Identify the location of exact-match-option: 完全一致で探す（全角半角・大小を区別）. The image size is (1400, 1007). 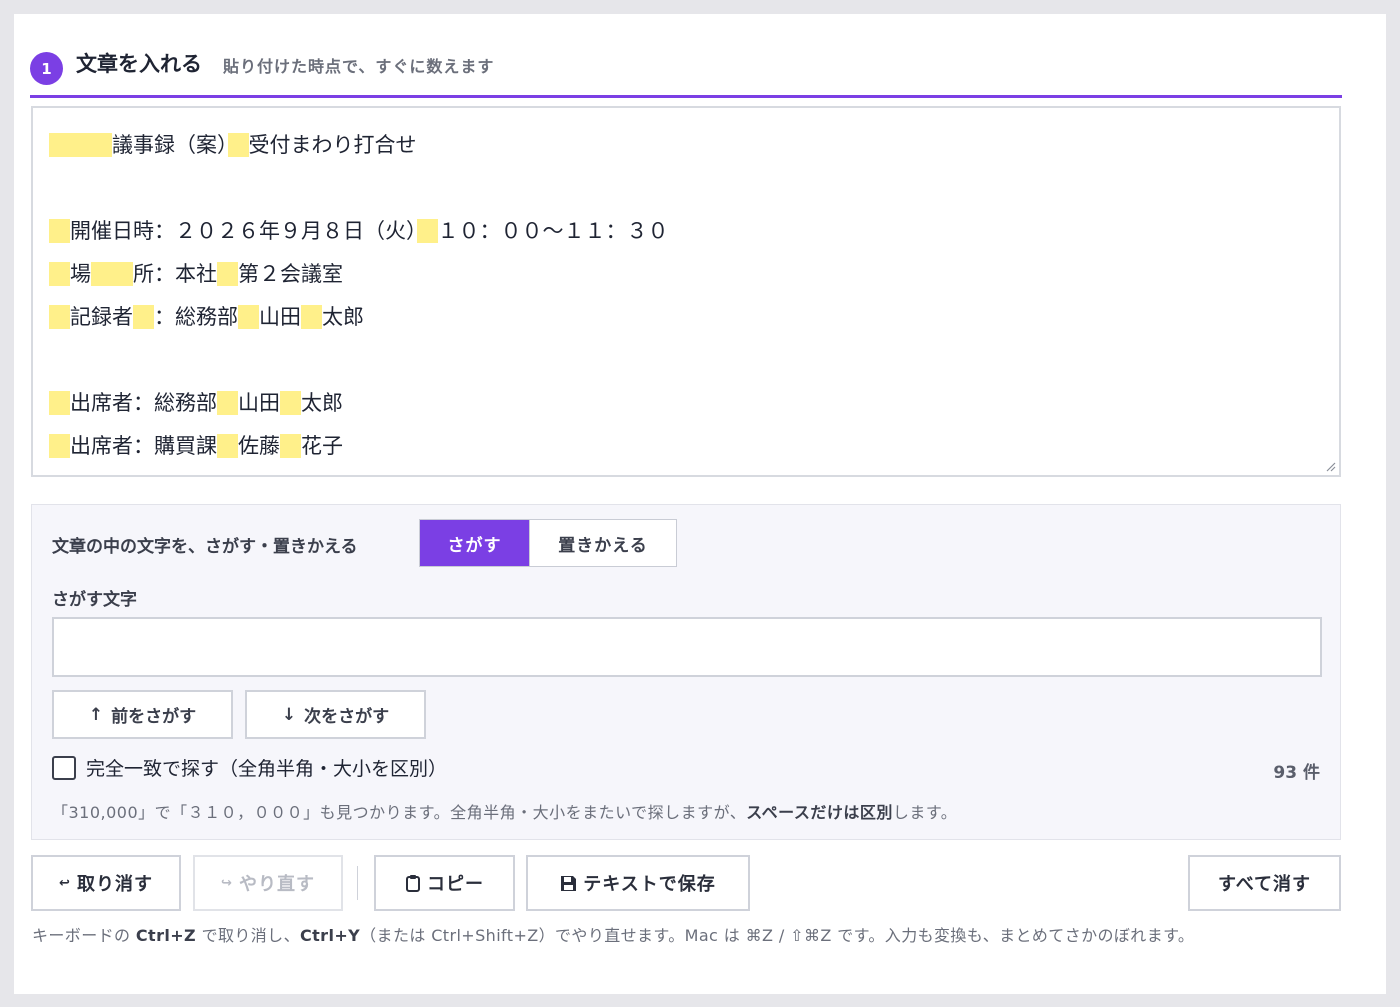
(249, 767).